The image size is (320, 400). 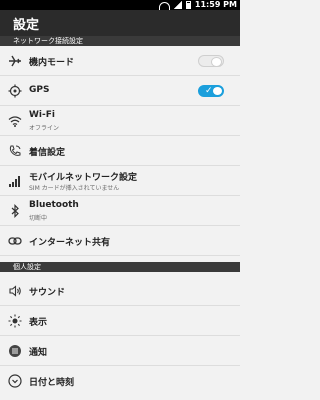 What do you see at coordinates (38, 323) in the screenshot?
I see `display-label: 表示` at bounding box center [38, 323].